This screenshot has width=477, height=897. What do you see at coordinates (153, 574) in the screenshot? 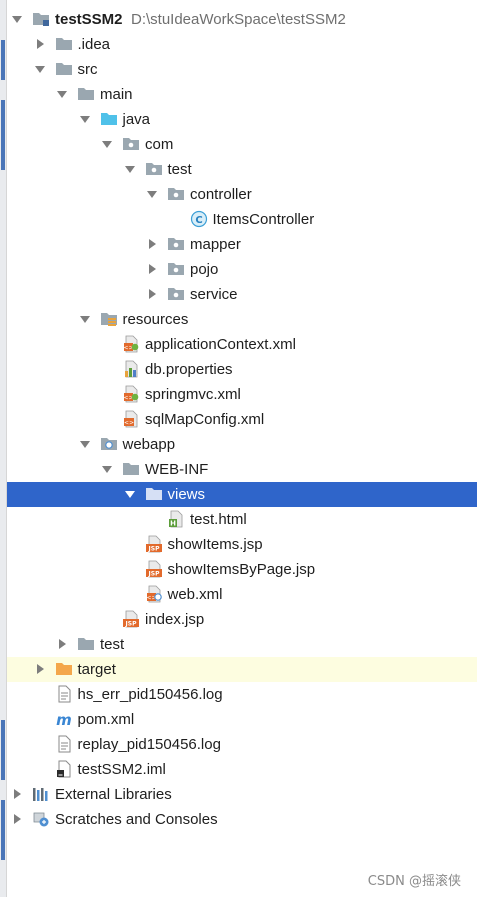
I see `svg-text: JSP` at bounding box center [153, 574].